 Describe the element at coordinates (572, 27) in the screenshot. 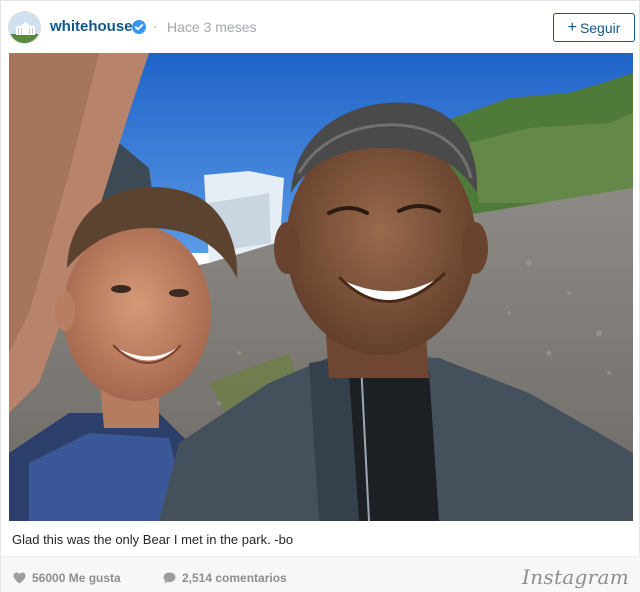

I see `plus-icon: +` at that location.